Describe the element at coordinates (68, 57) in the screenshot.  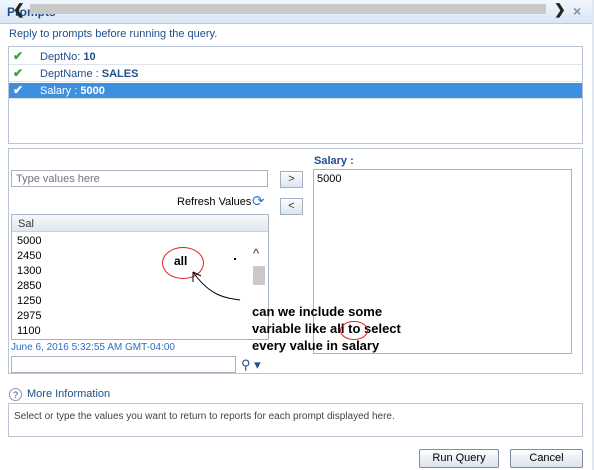
I see `prompt-label: DeptNo: 10` at that location.